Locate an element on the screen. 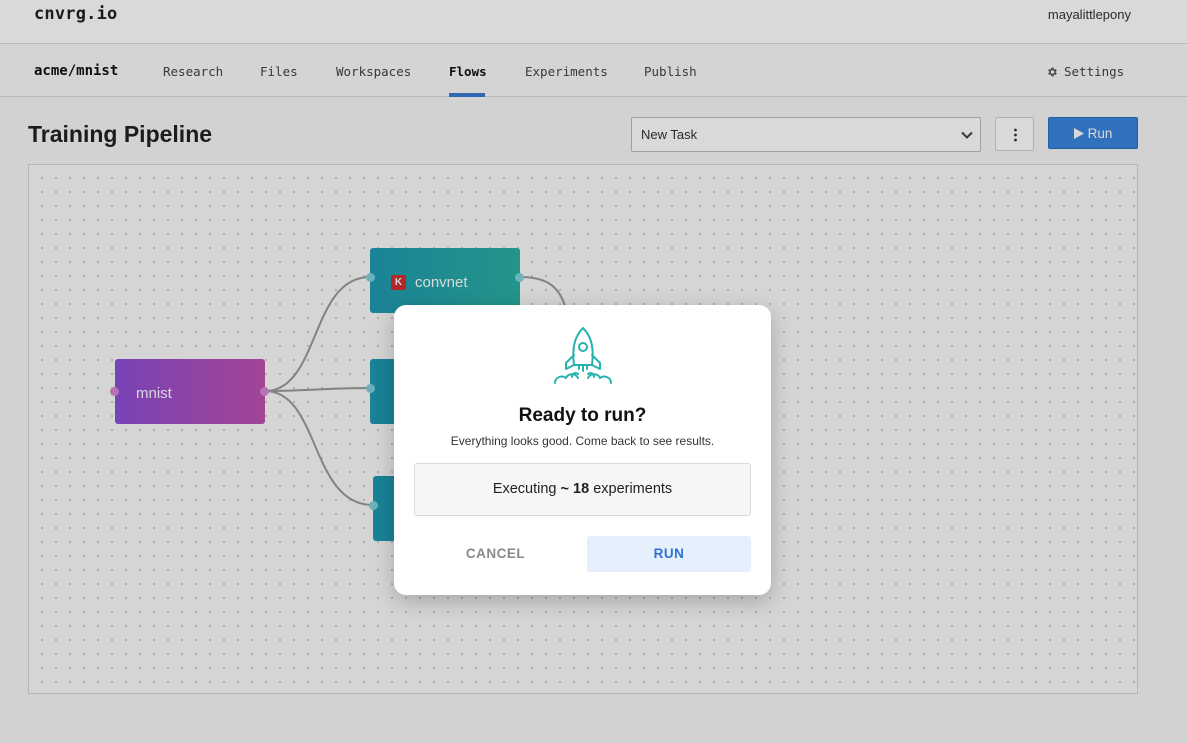  rocket-icon is located at coordinates (583, 355).